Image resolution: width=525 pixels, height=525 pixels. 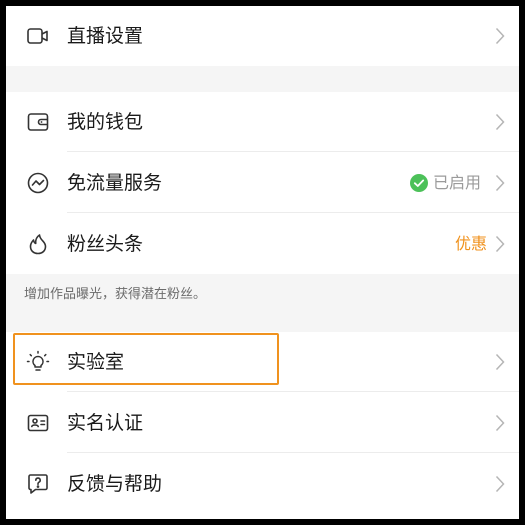 What do you see at coordinates (115, 294) in the screenshot?
I see `fan-headline-hint: 增加作品曝光，获得潜在粉丝。` at bounding box center [115, 294].